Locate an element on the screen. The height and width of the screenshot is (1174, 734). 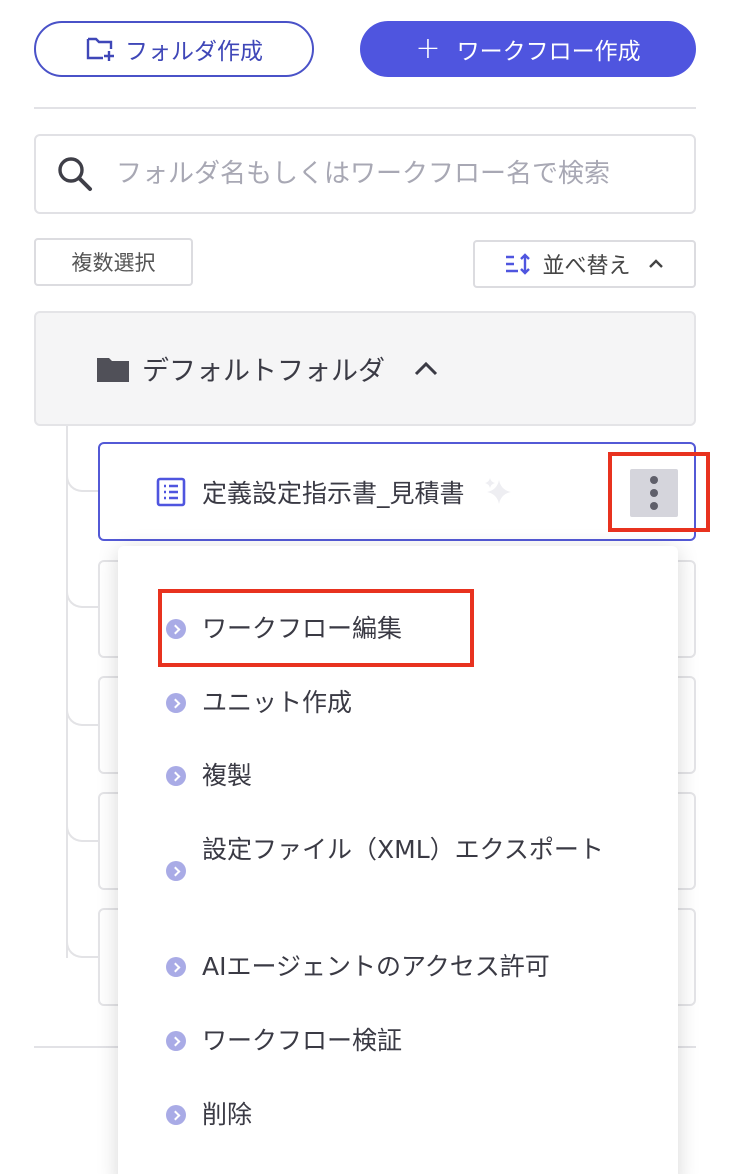
menu-item-delete: 削除 is located at coordinates (396, 1115).